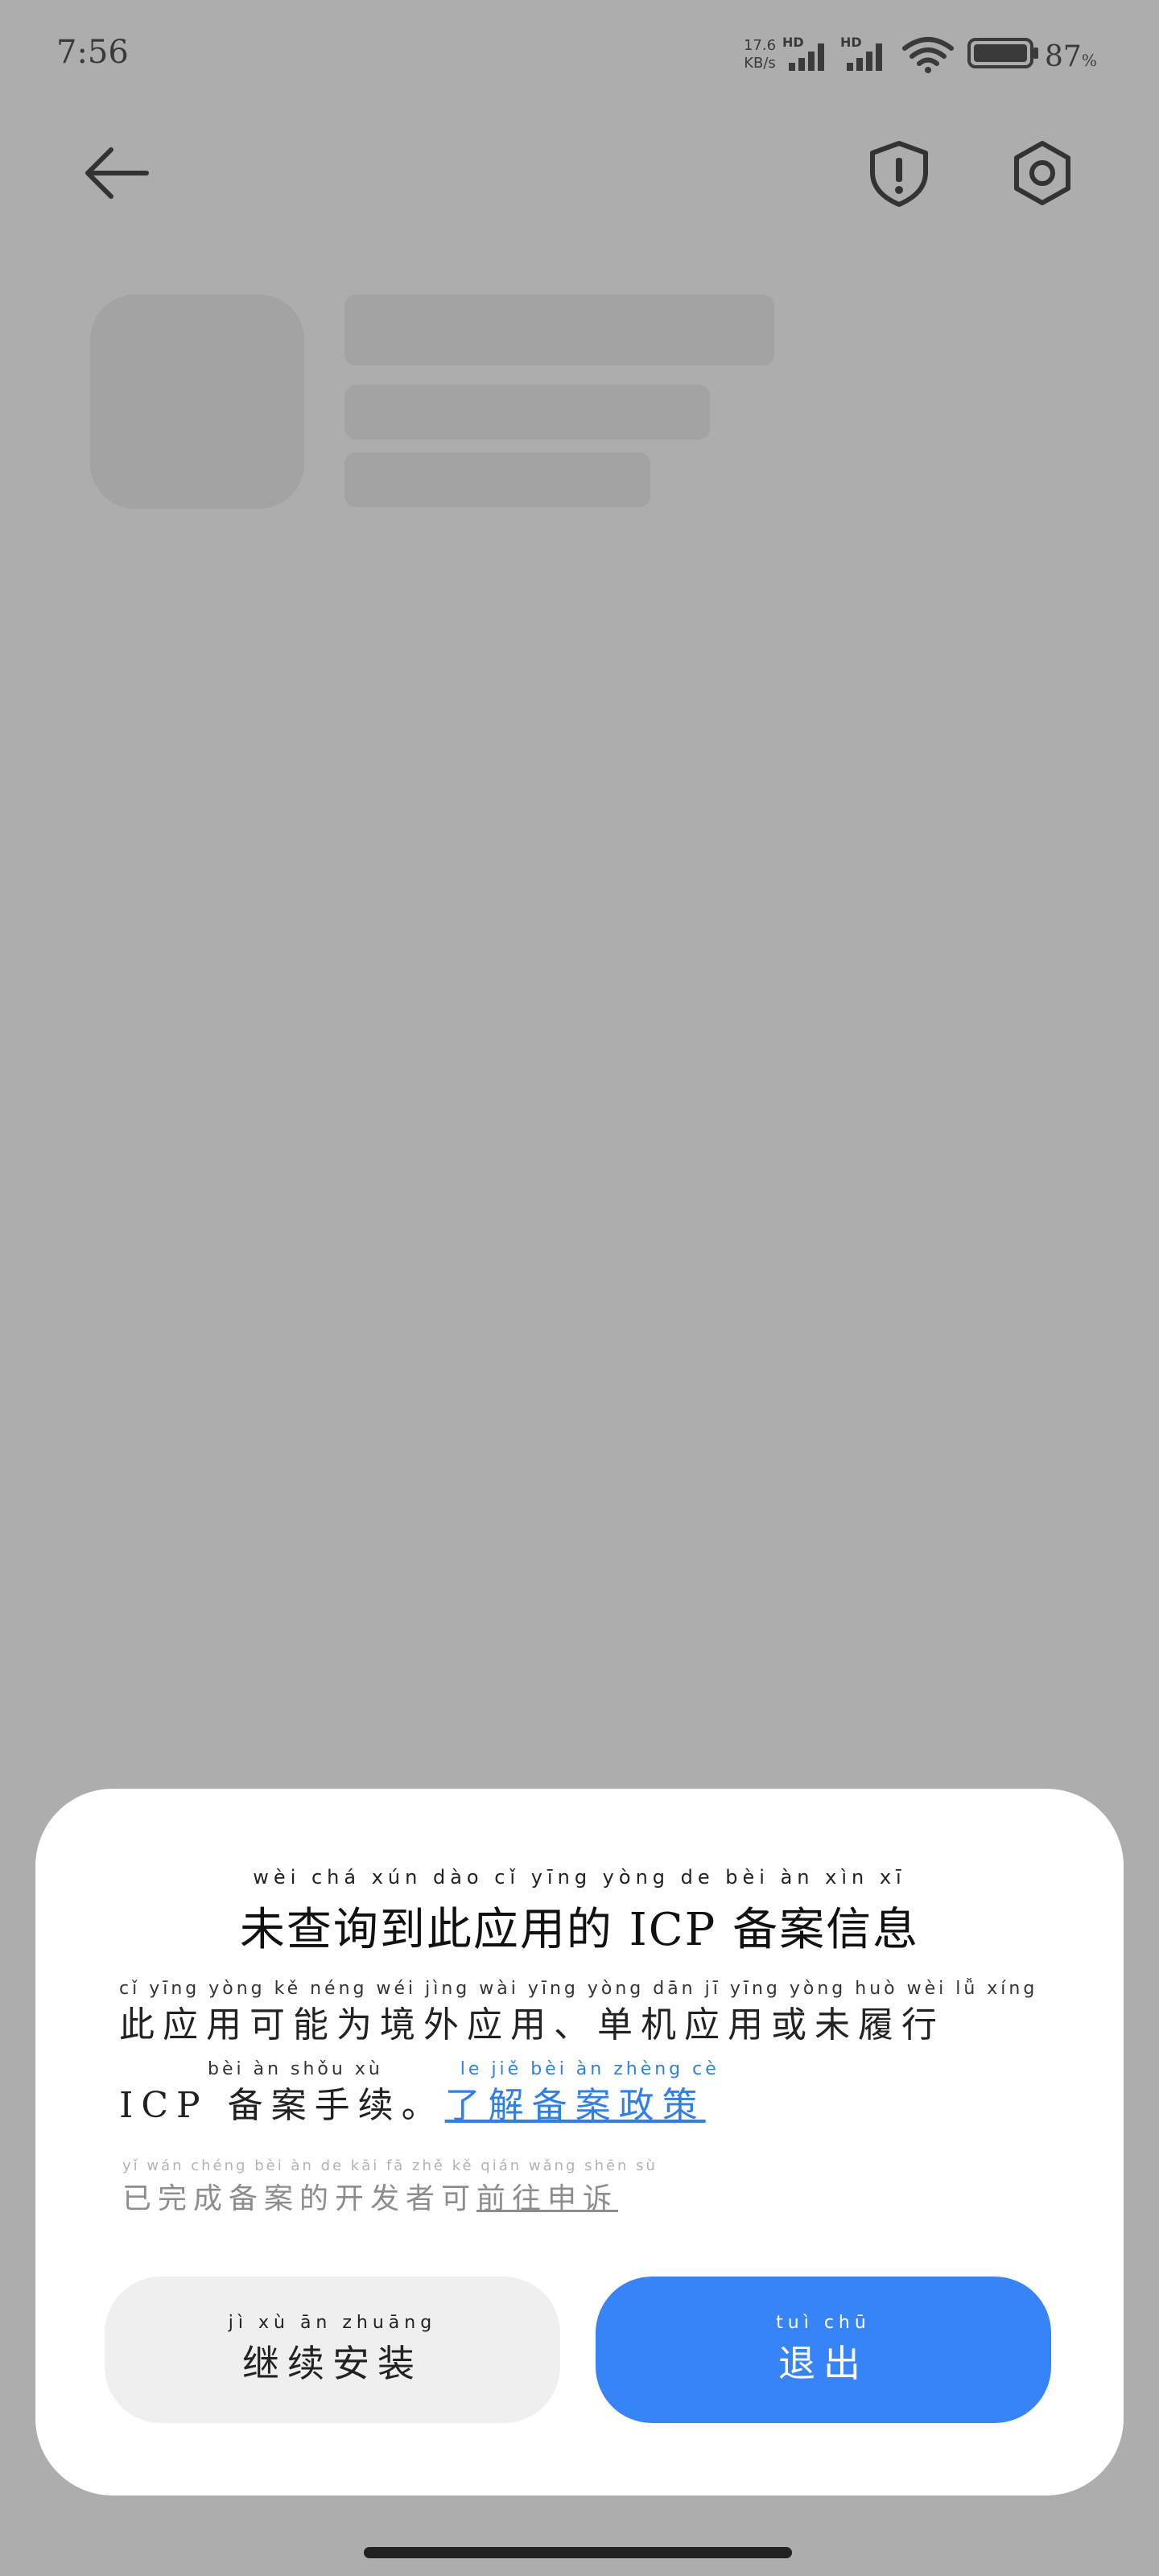 The height and width of the screenshot is (2576, 1159). I want to click on battery-percent-value: 87, so click(1063, 56).